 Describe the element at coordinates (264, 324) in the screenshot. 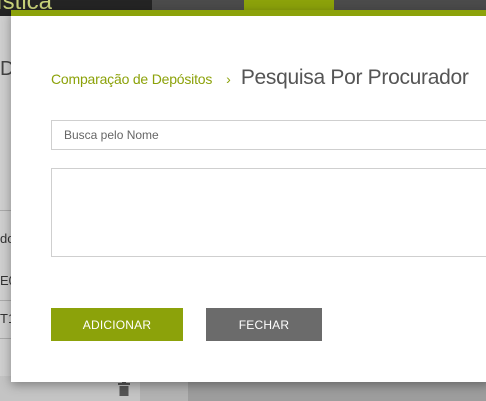

I see `close-button: FECHAR` at that location.